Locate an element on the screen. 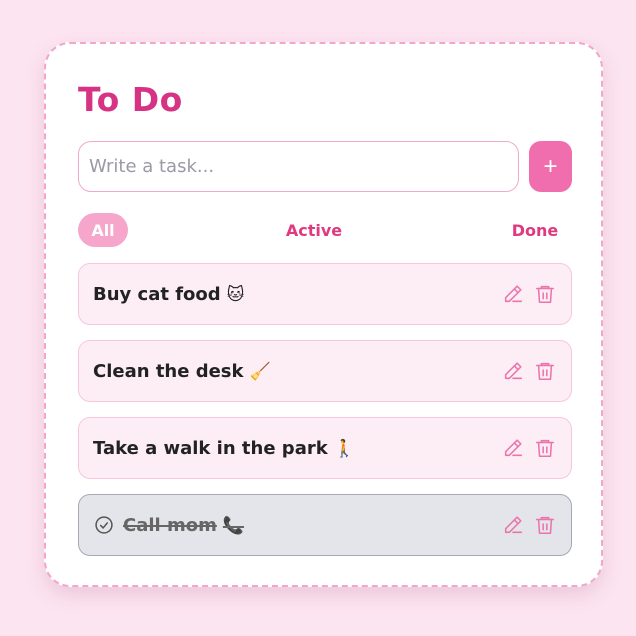 Image resolution: width=636 pixels, height=636 pixels. task-text: Buy cat food 🐱 is located at coordinates (169, 294).